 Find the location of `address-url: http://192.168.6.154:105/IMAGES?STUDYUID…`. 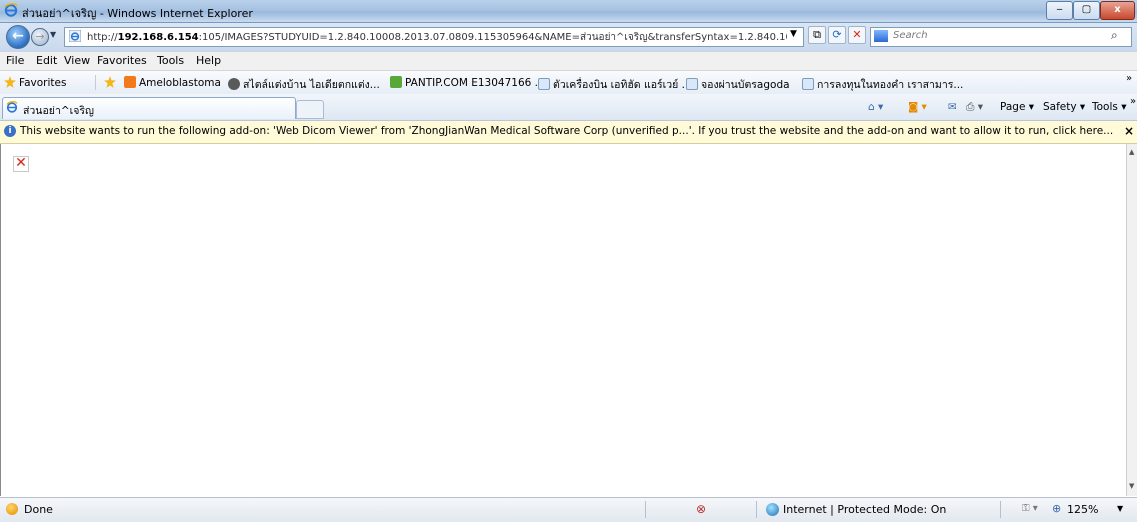

address-url: http://192.168.6.154:105/IMAGES?STUDYUID… is located at coordinates (437, 37).